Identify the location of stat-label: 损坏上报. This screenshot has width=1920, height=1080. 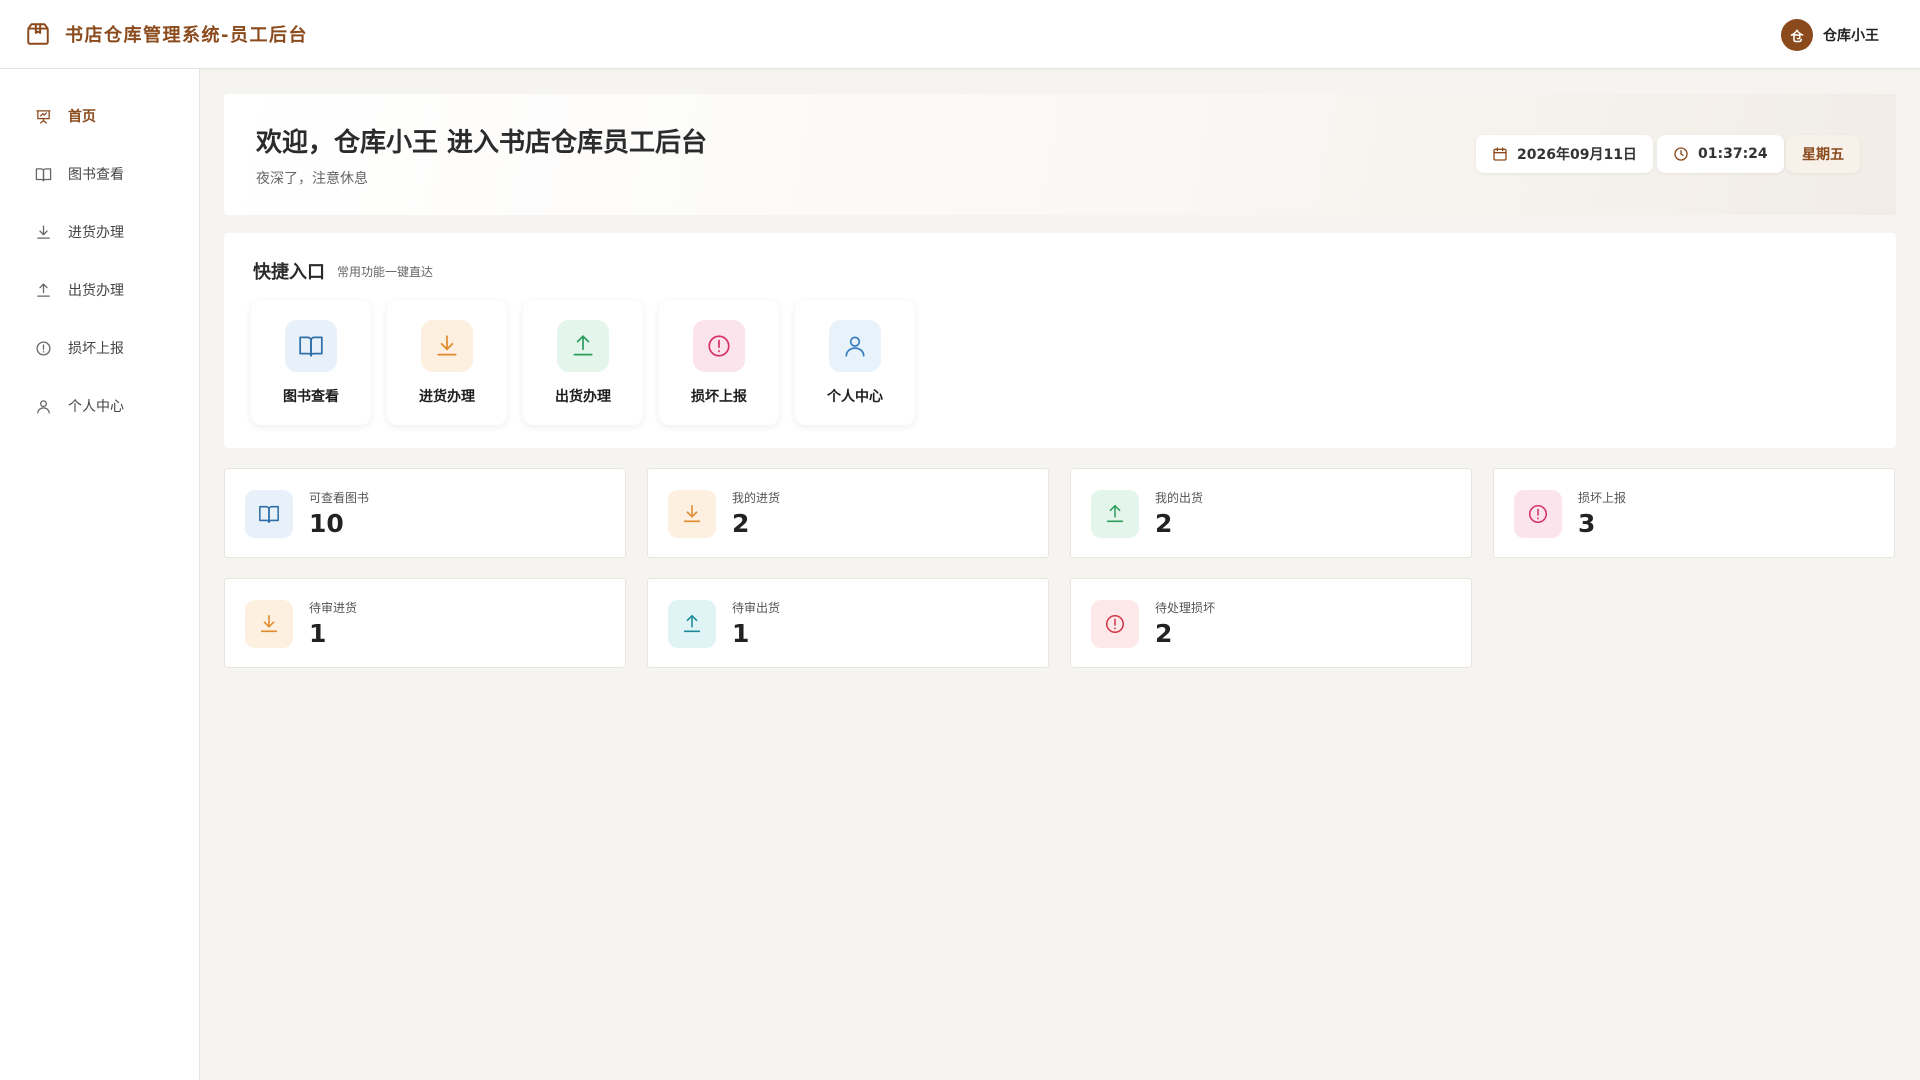
(1602, 498).